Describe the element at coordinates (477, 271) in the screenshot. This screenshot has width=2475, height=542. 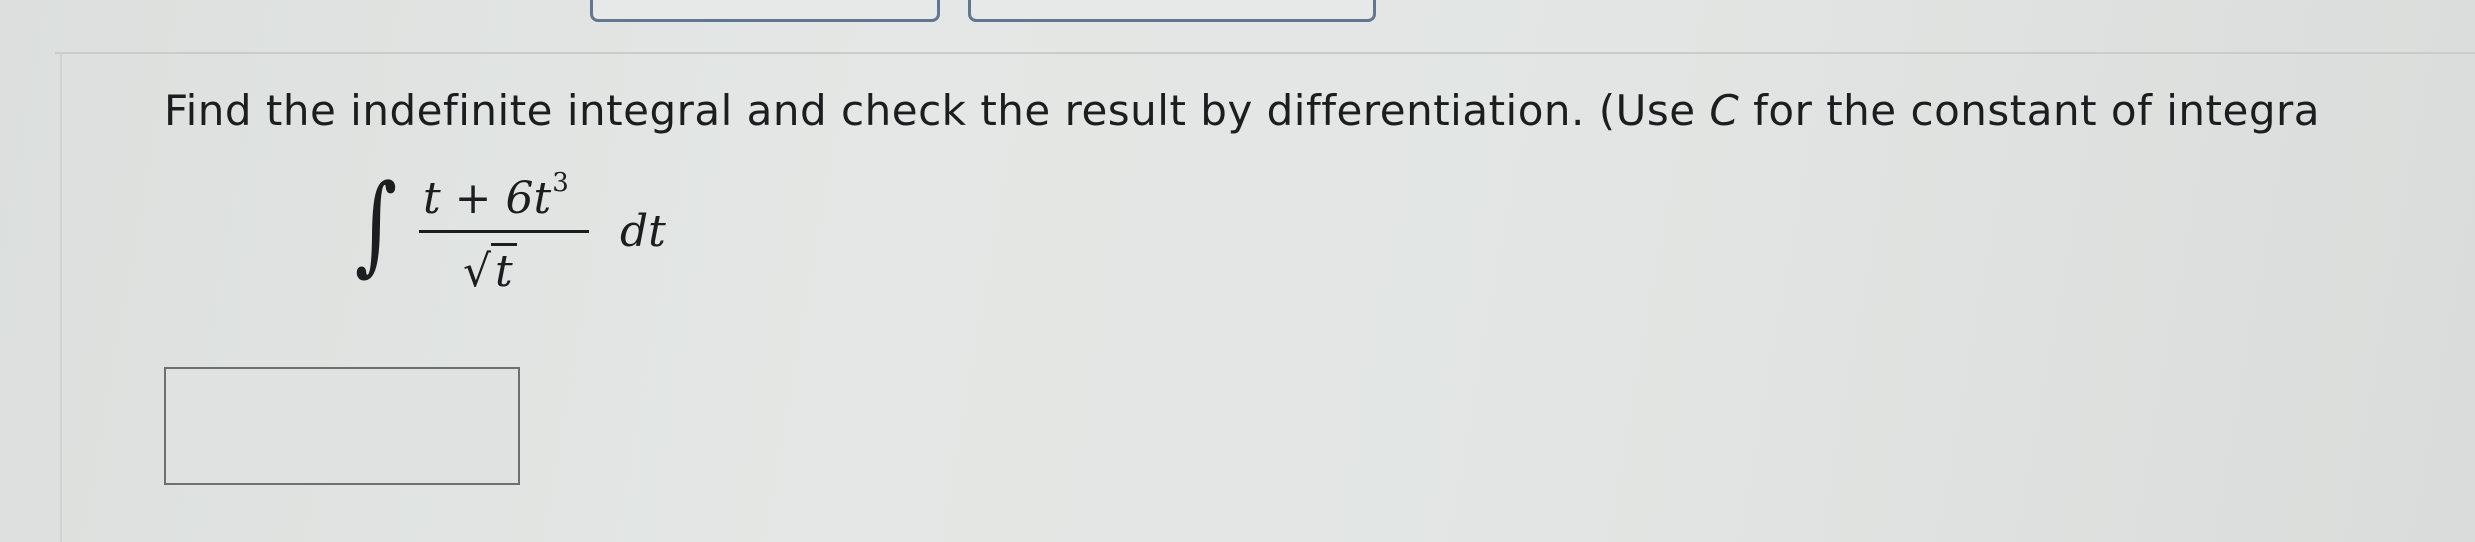
I see `radical-sign: √` at that location.